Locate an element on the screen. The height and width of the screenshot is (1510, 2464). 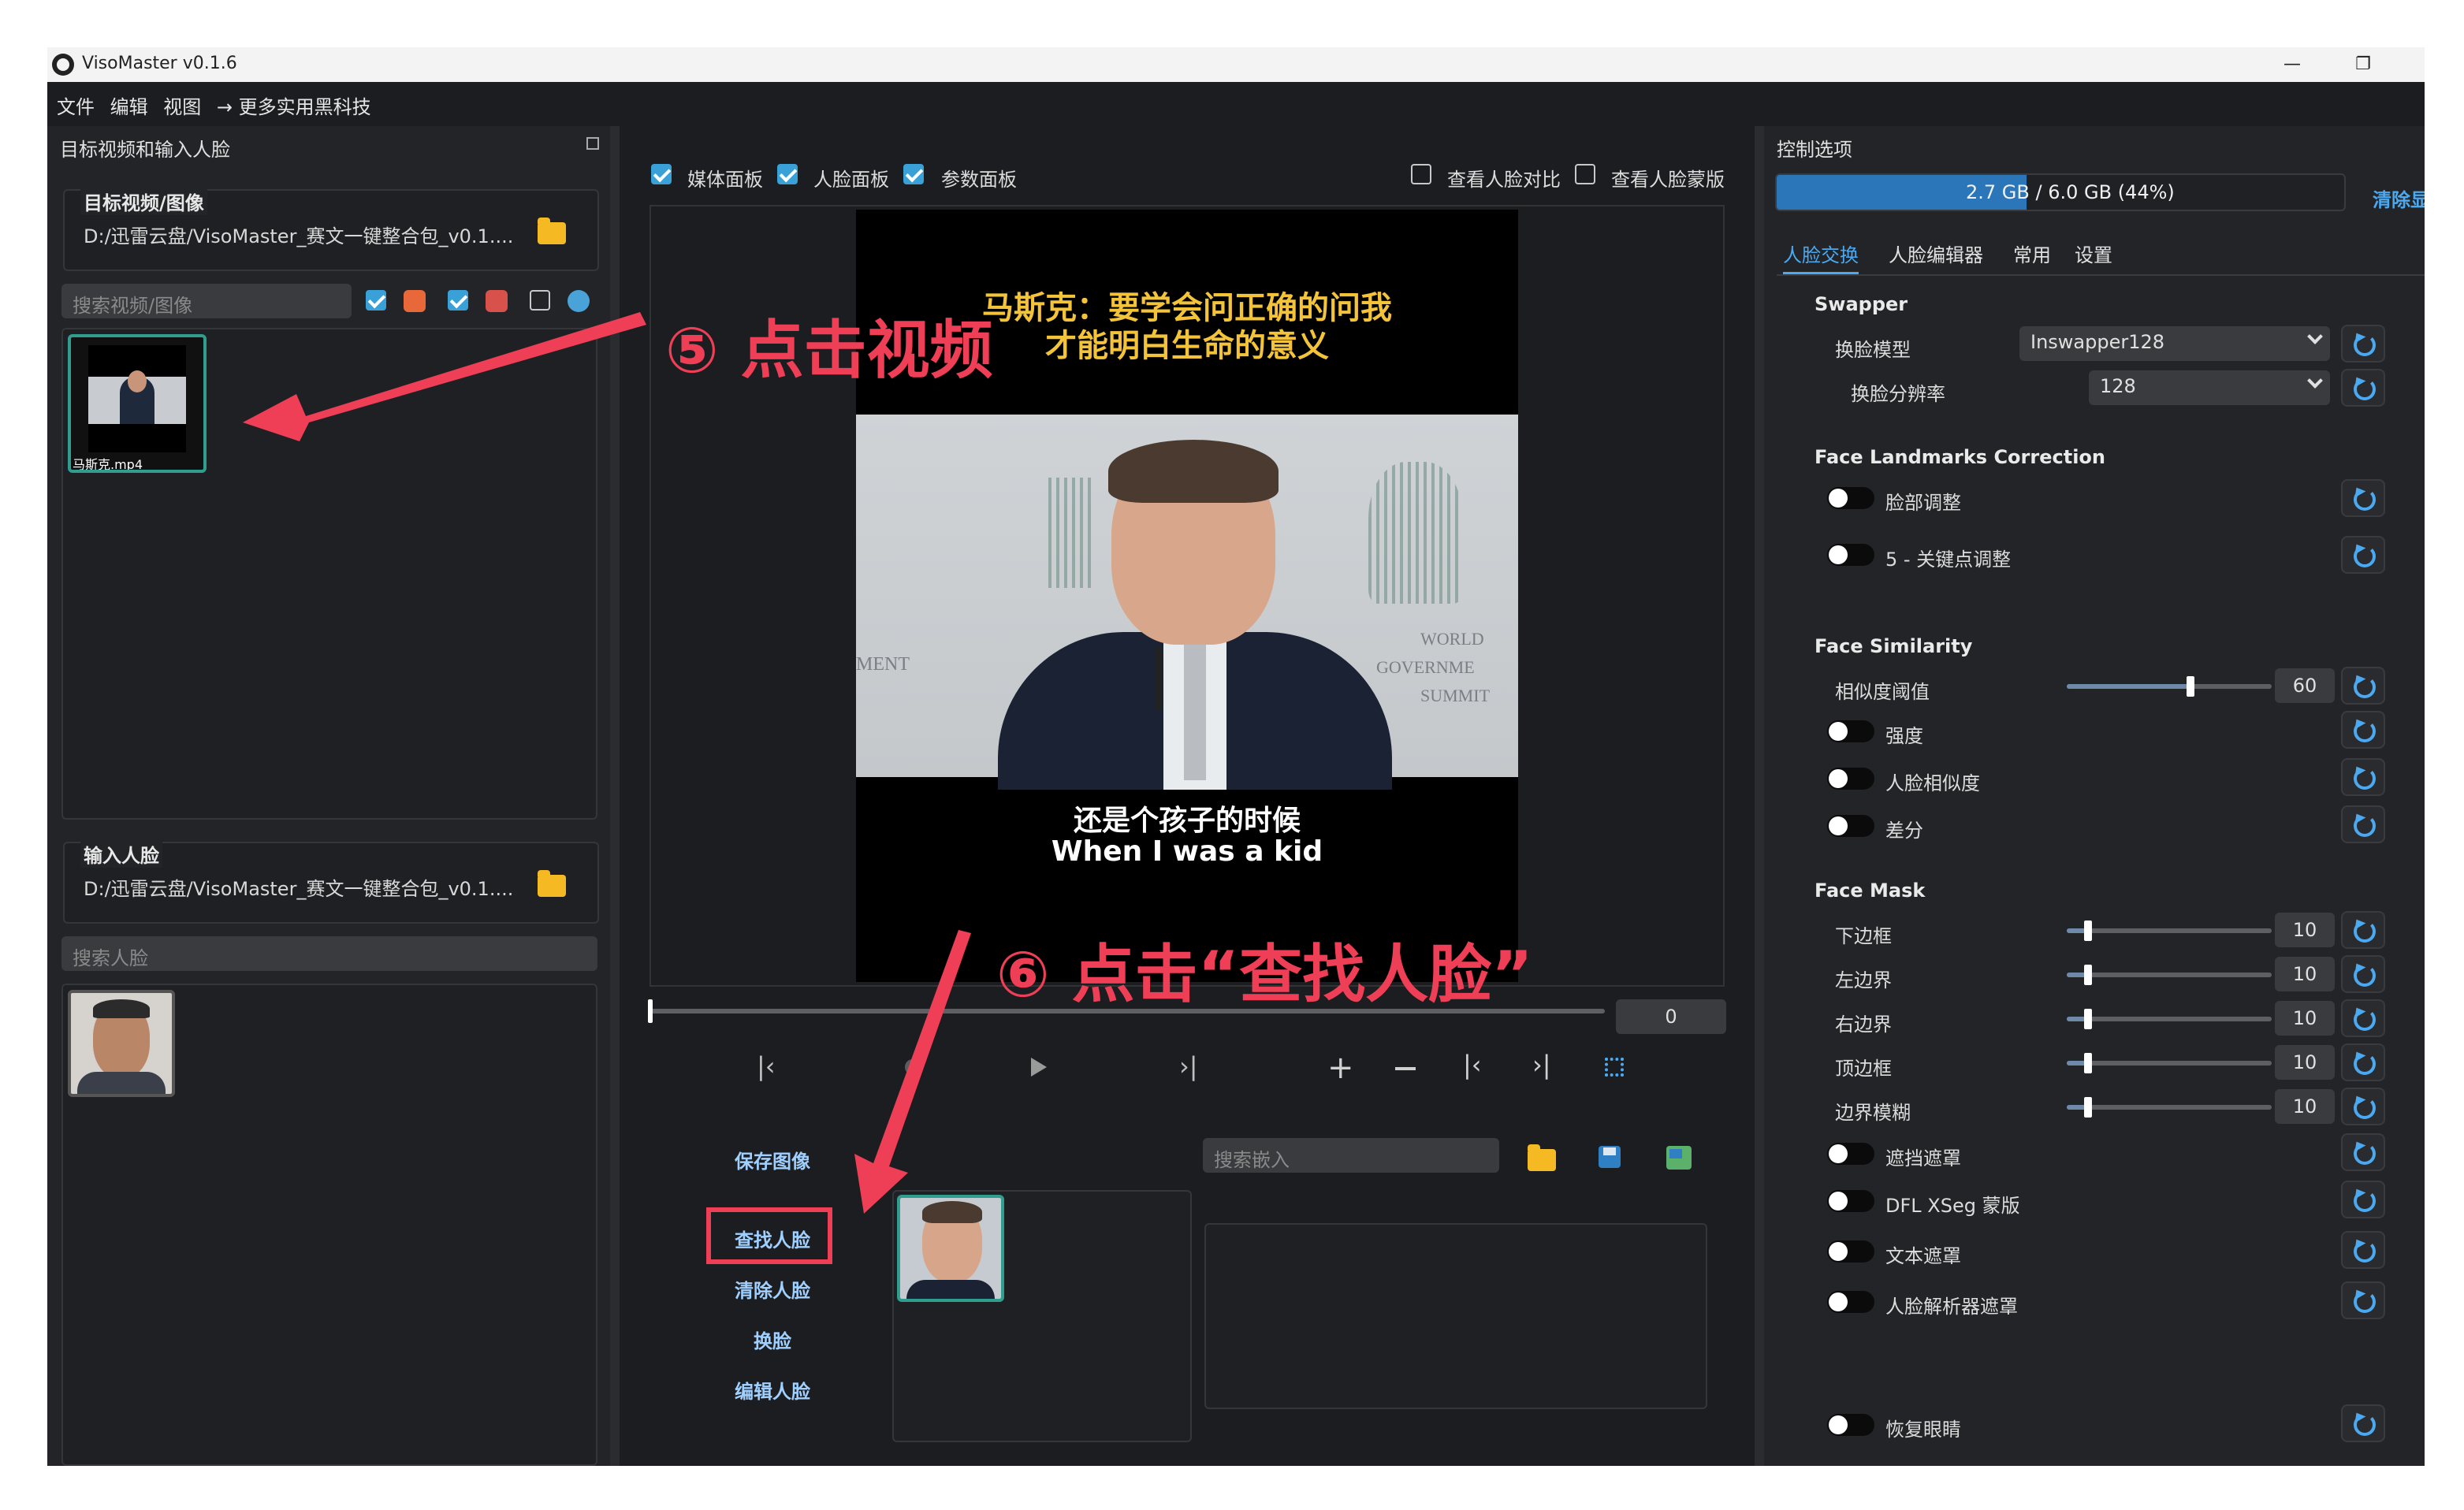
border-blur-slider is located at coordinates (2169, 1107).